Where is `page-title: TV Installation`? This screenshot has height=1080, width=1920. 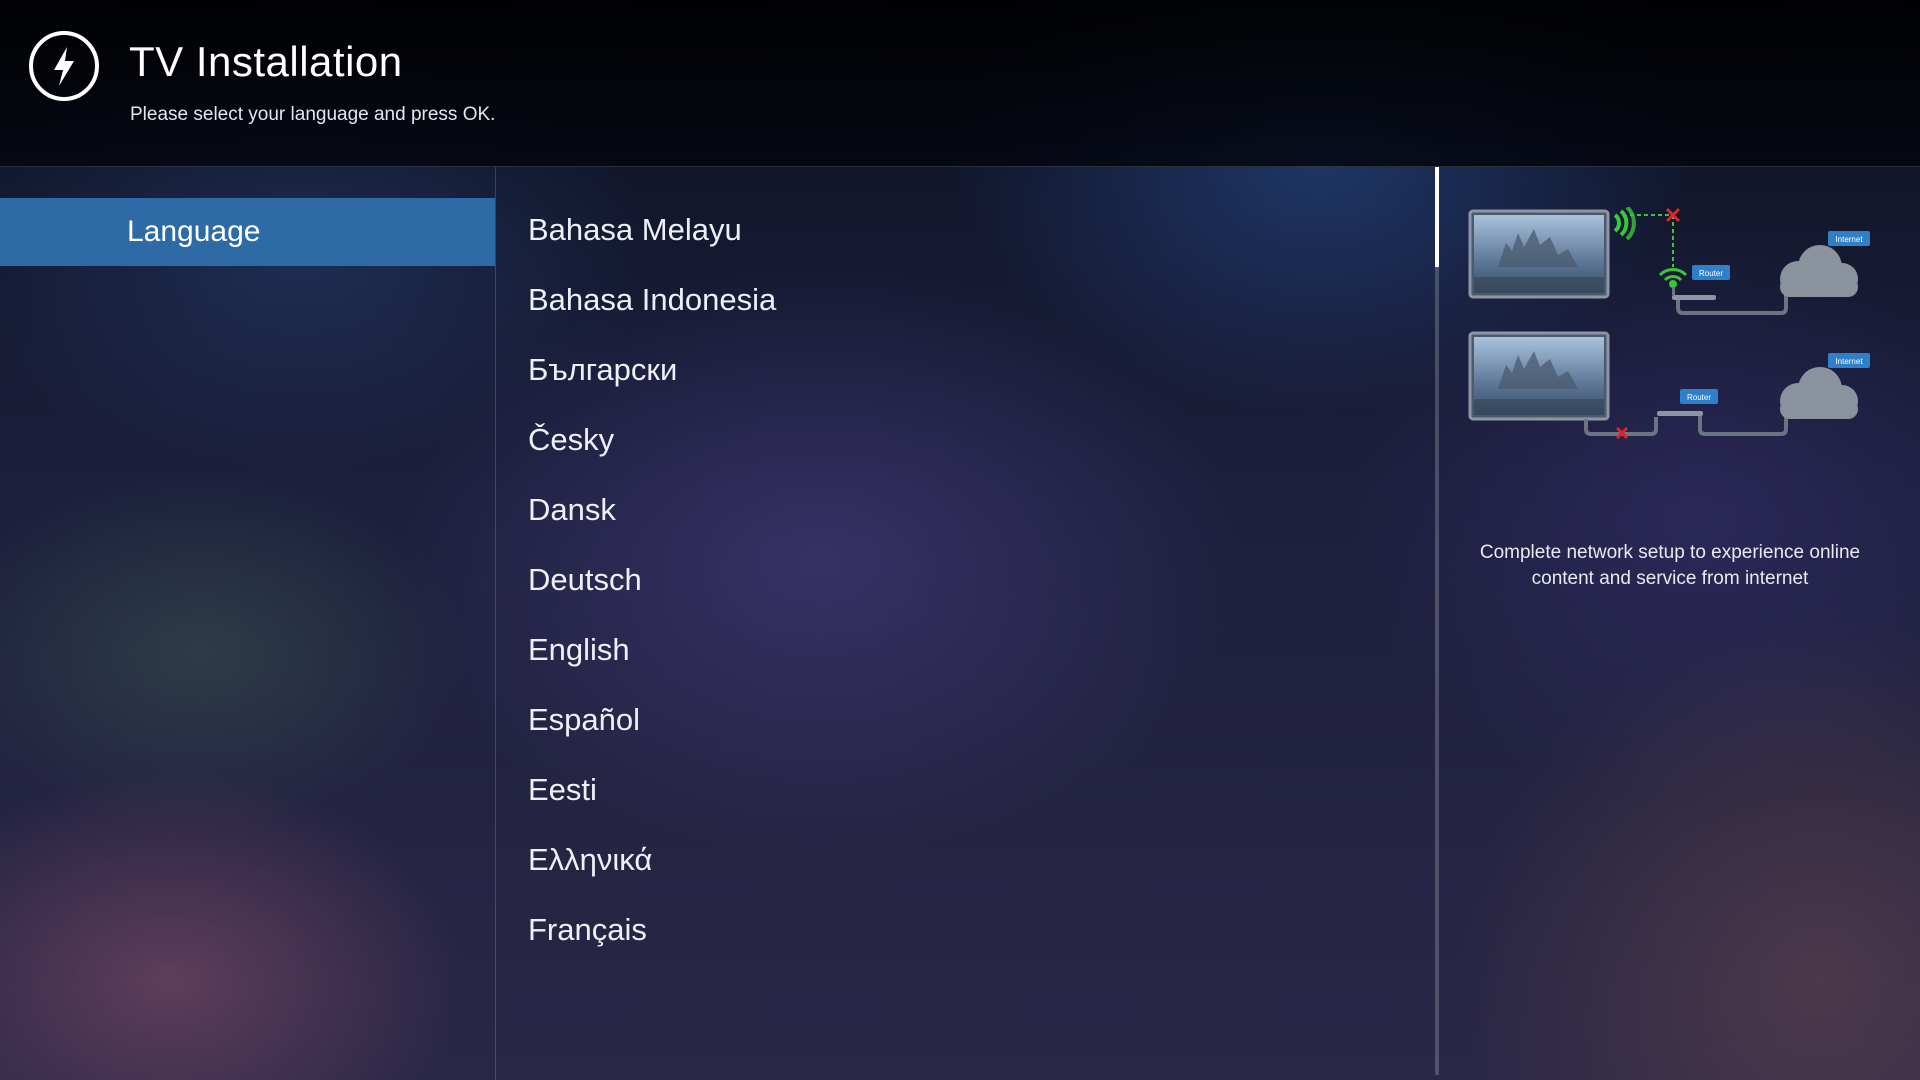
page-title: TV Installation is located at coordinates (266, 61).